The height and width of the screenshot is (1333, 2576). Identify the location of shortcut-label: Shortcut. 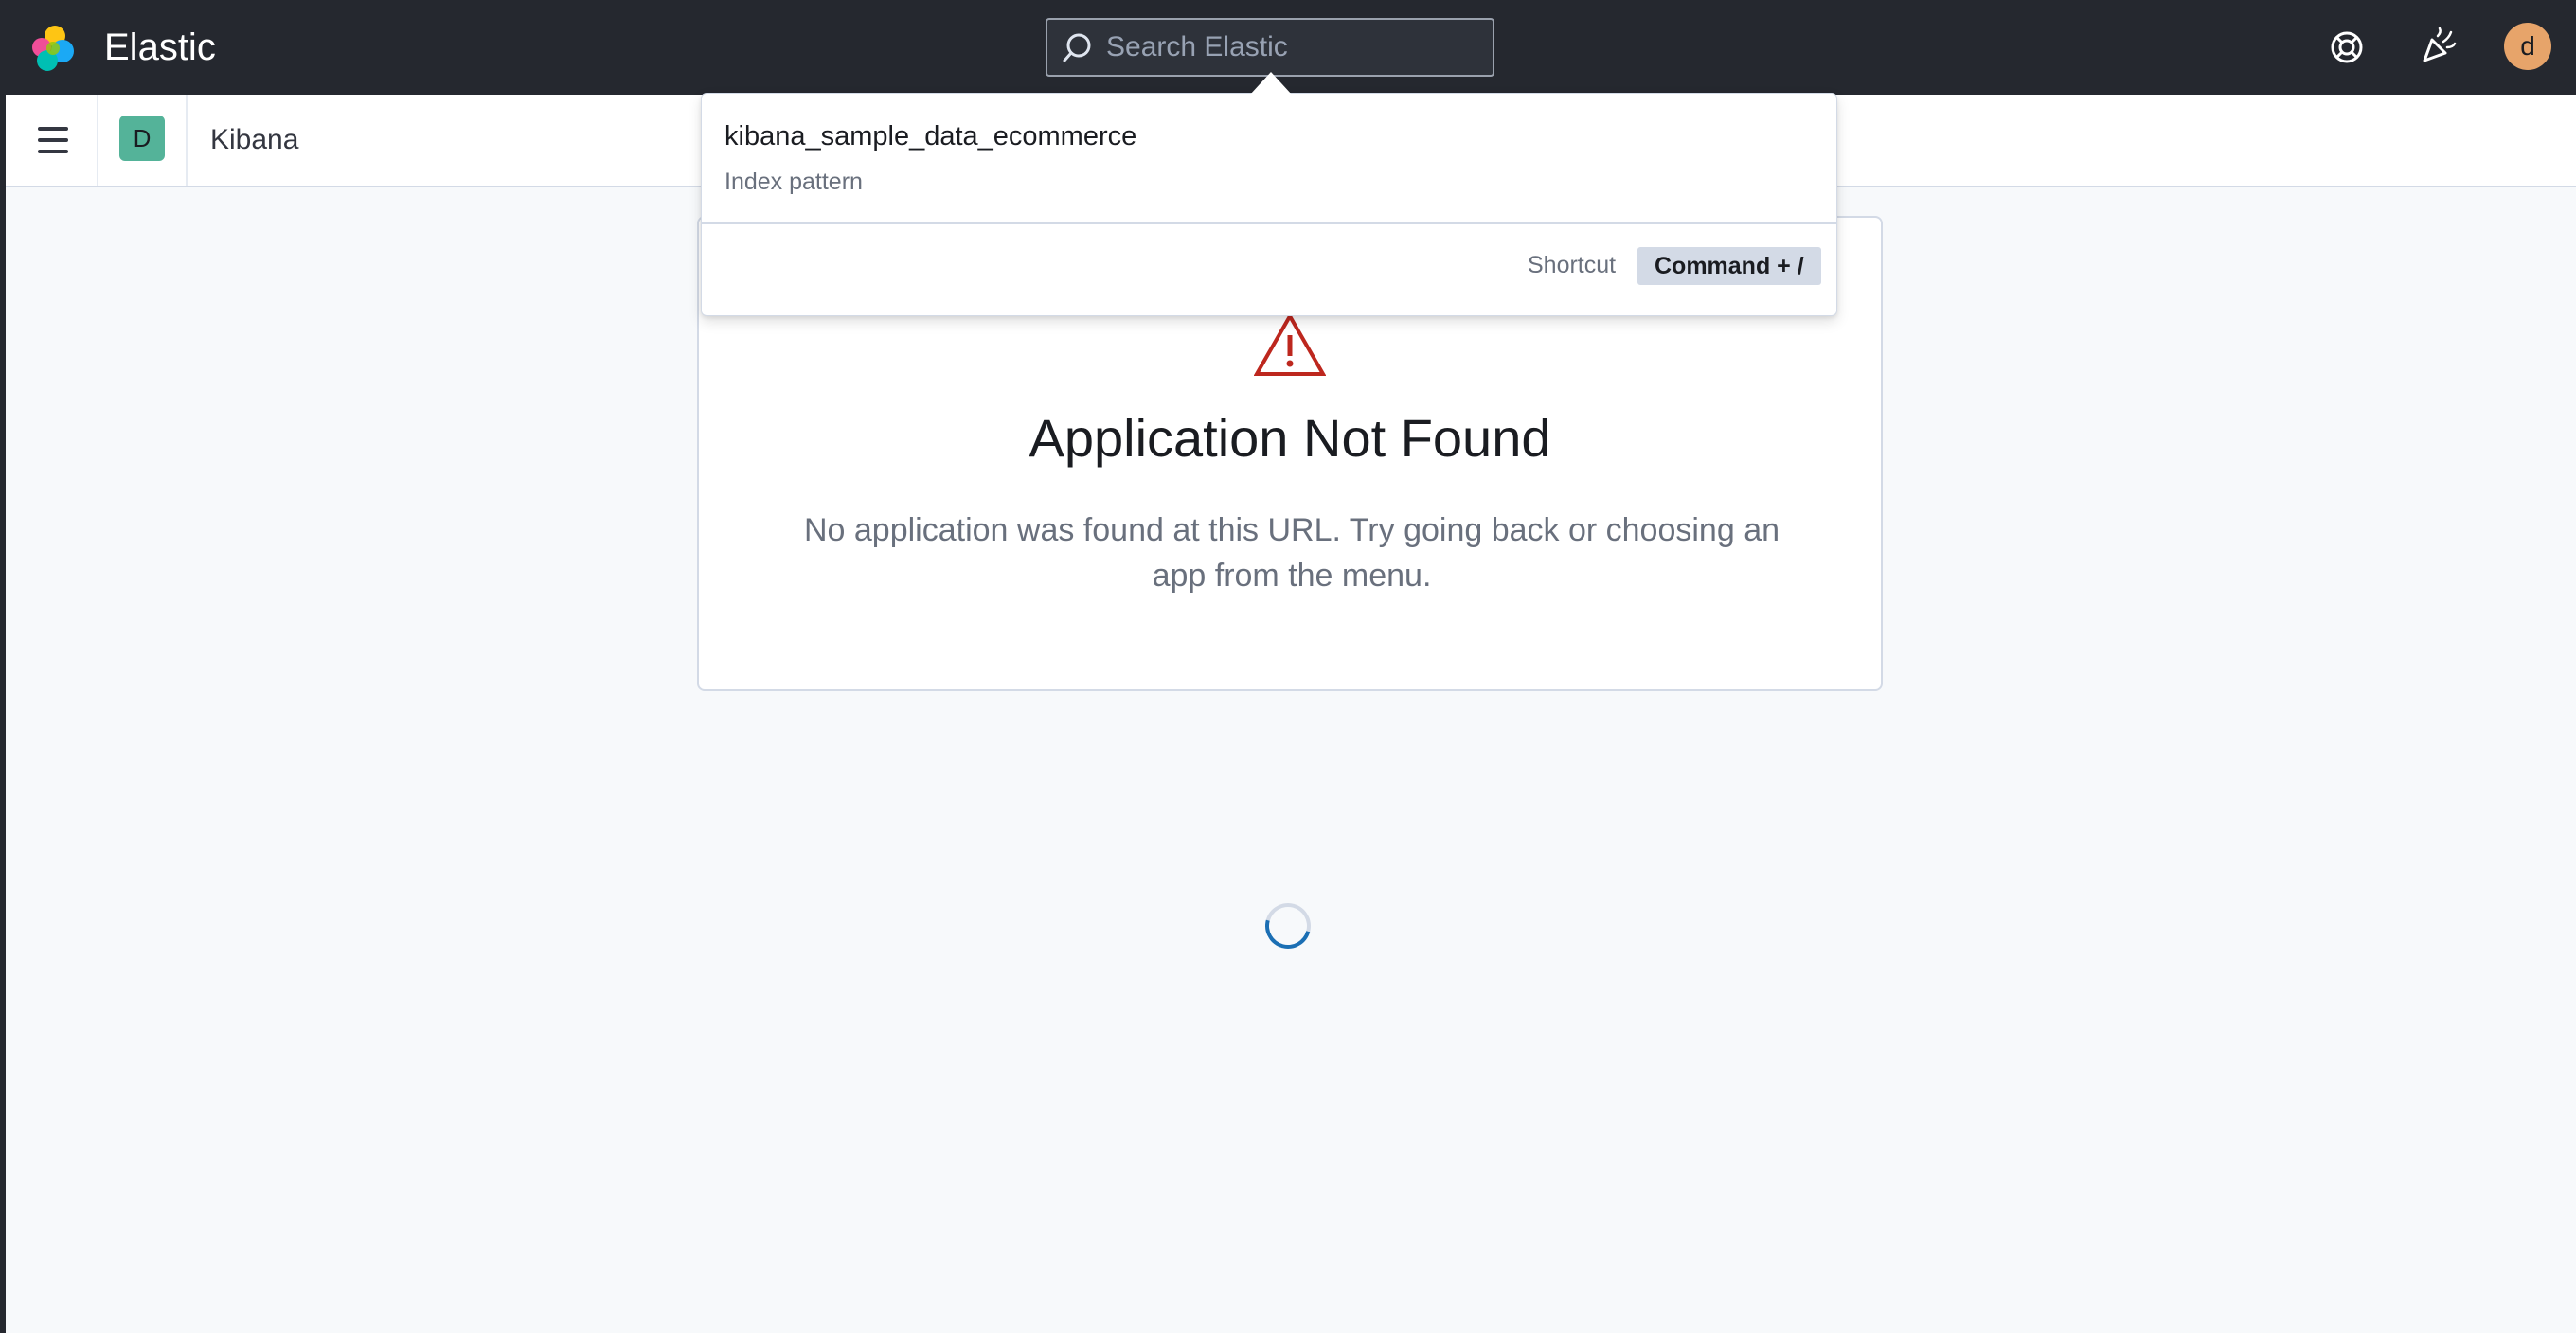
(1572, 265).